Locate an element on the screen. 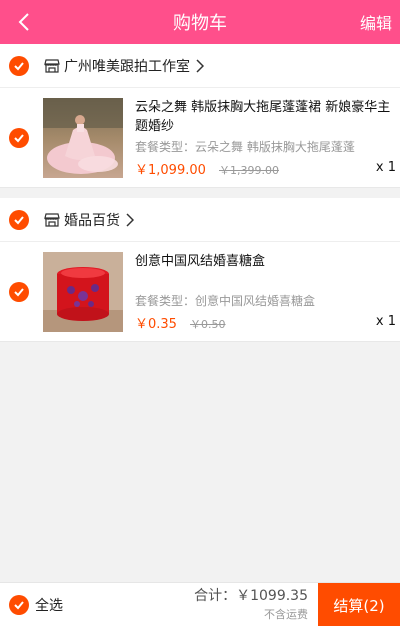 This screenshot has width=400, height=626. product-price: ￥0.35 is located at coordinates (156, 324).